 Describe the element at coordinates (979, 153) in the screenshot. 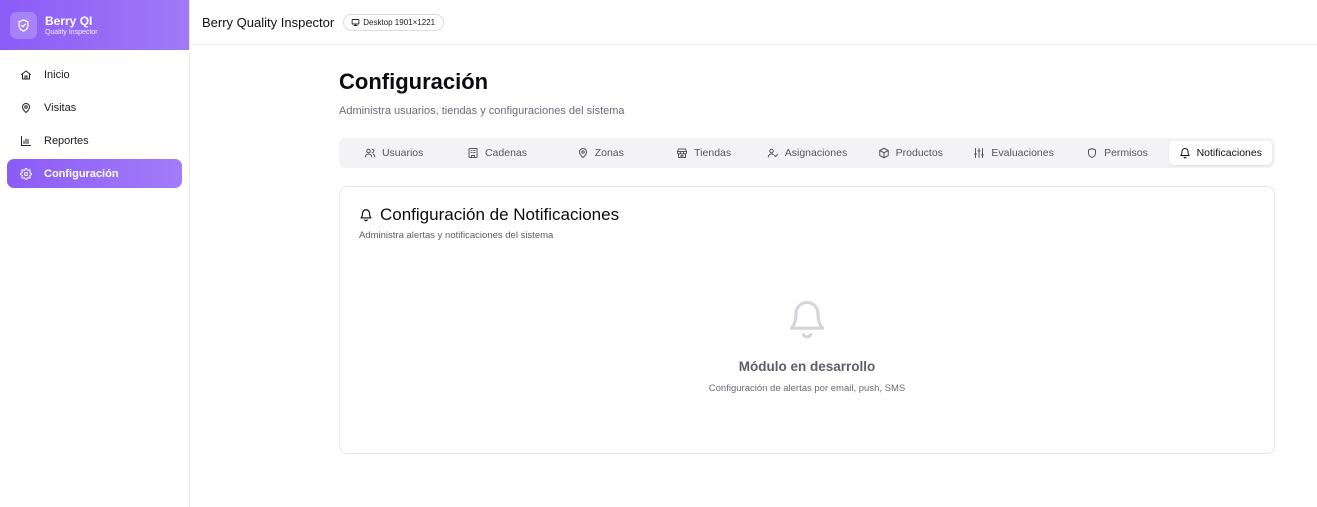

I see `sliders-icon` at that location.